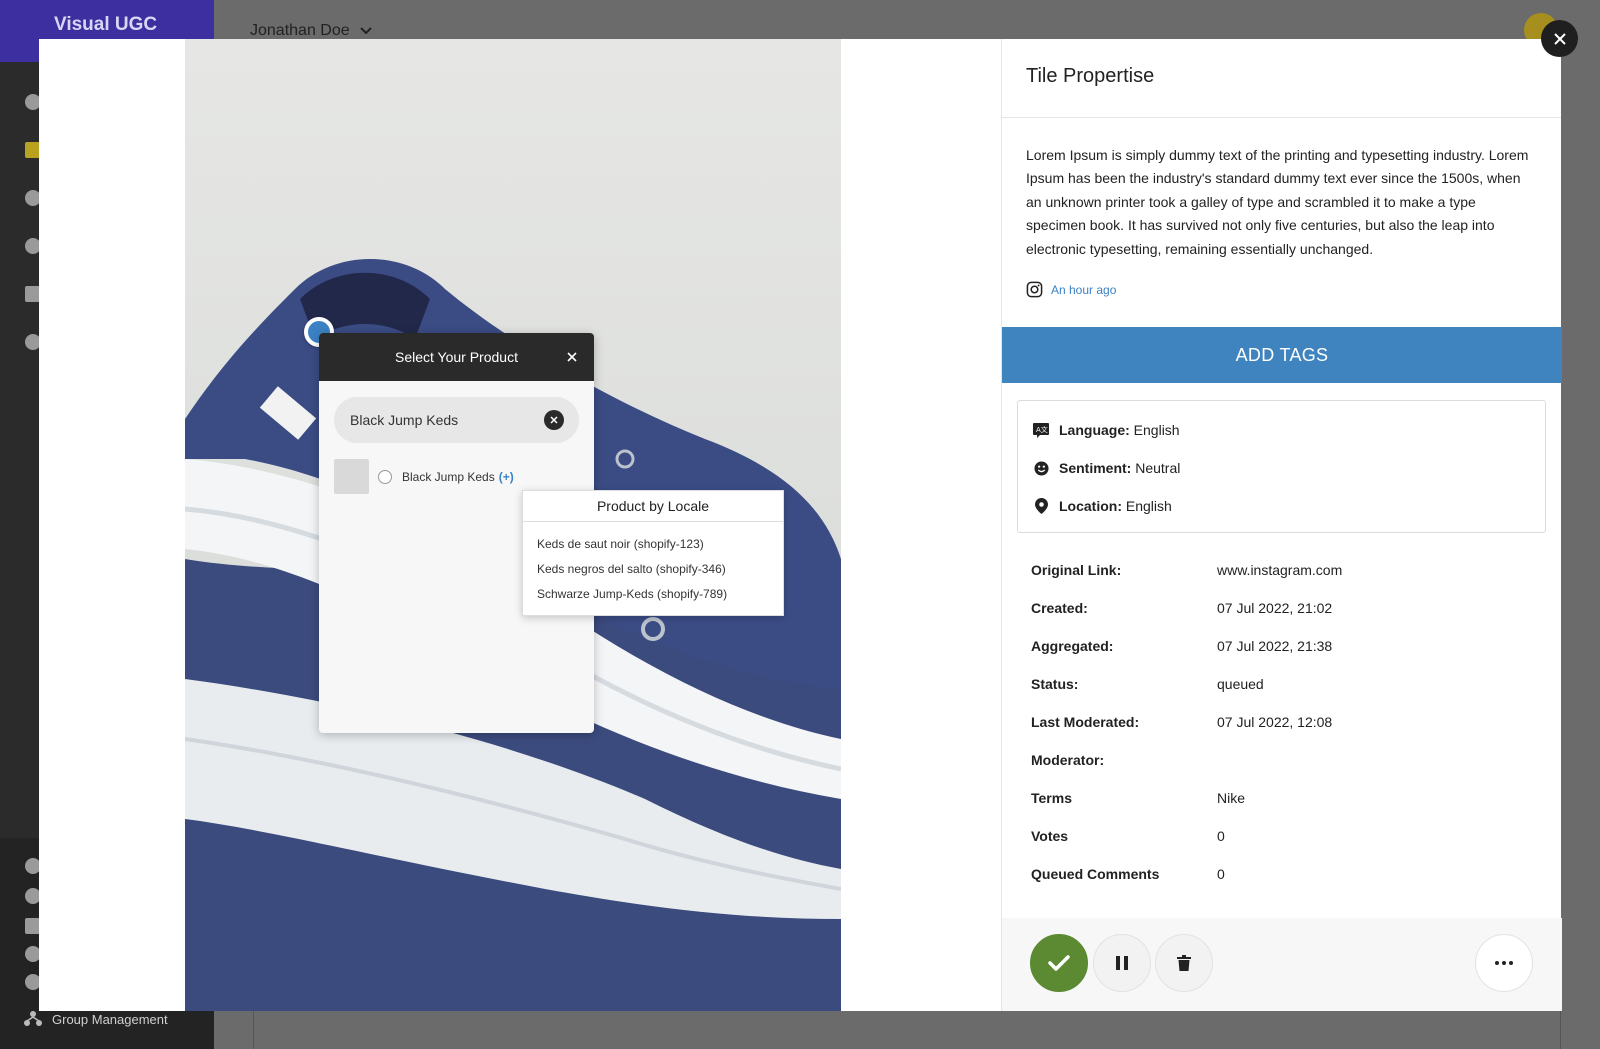  I want to click on info-row-aggregated: Aggregated: 07 Jul 2022, 21:38, so click(1281, 646).